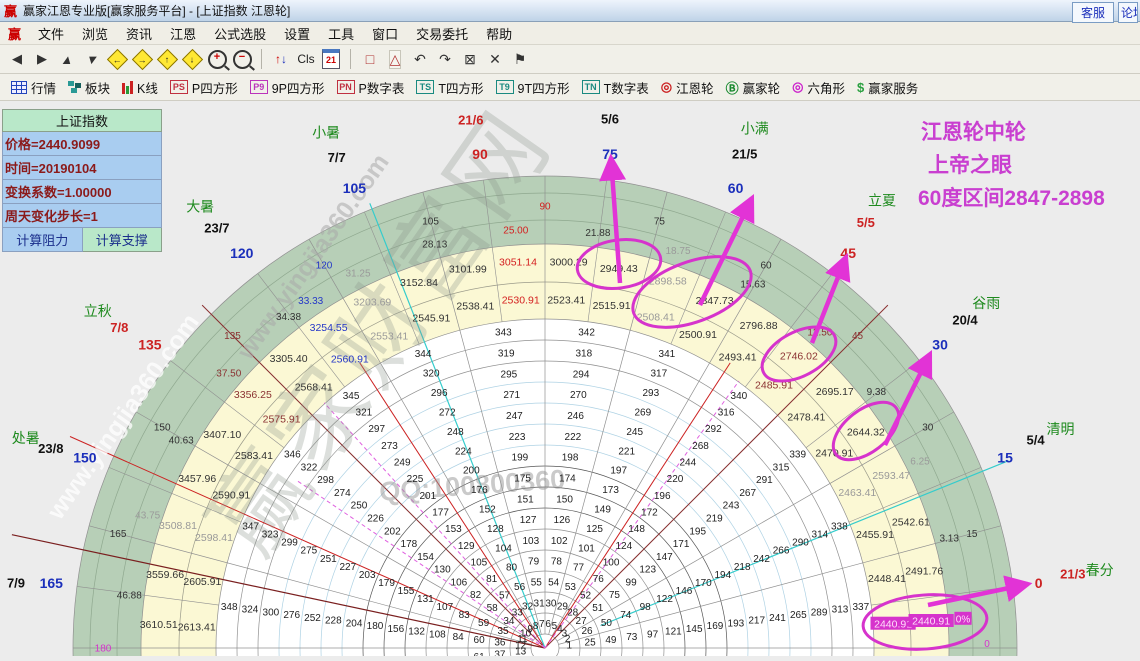  I want to click on tool-T数字表: TN T数字表, so click(615, 87).